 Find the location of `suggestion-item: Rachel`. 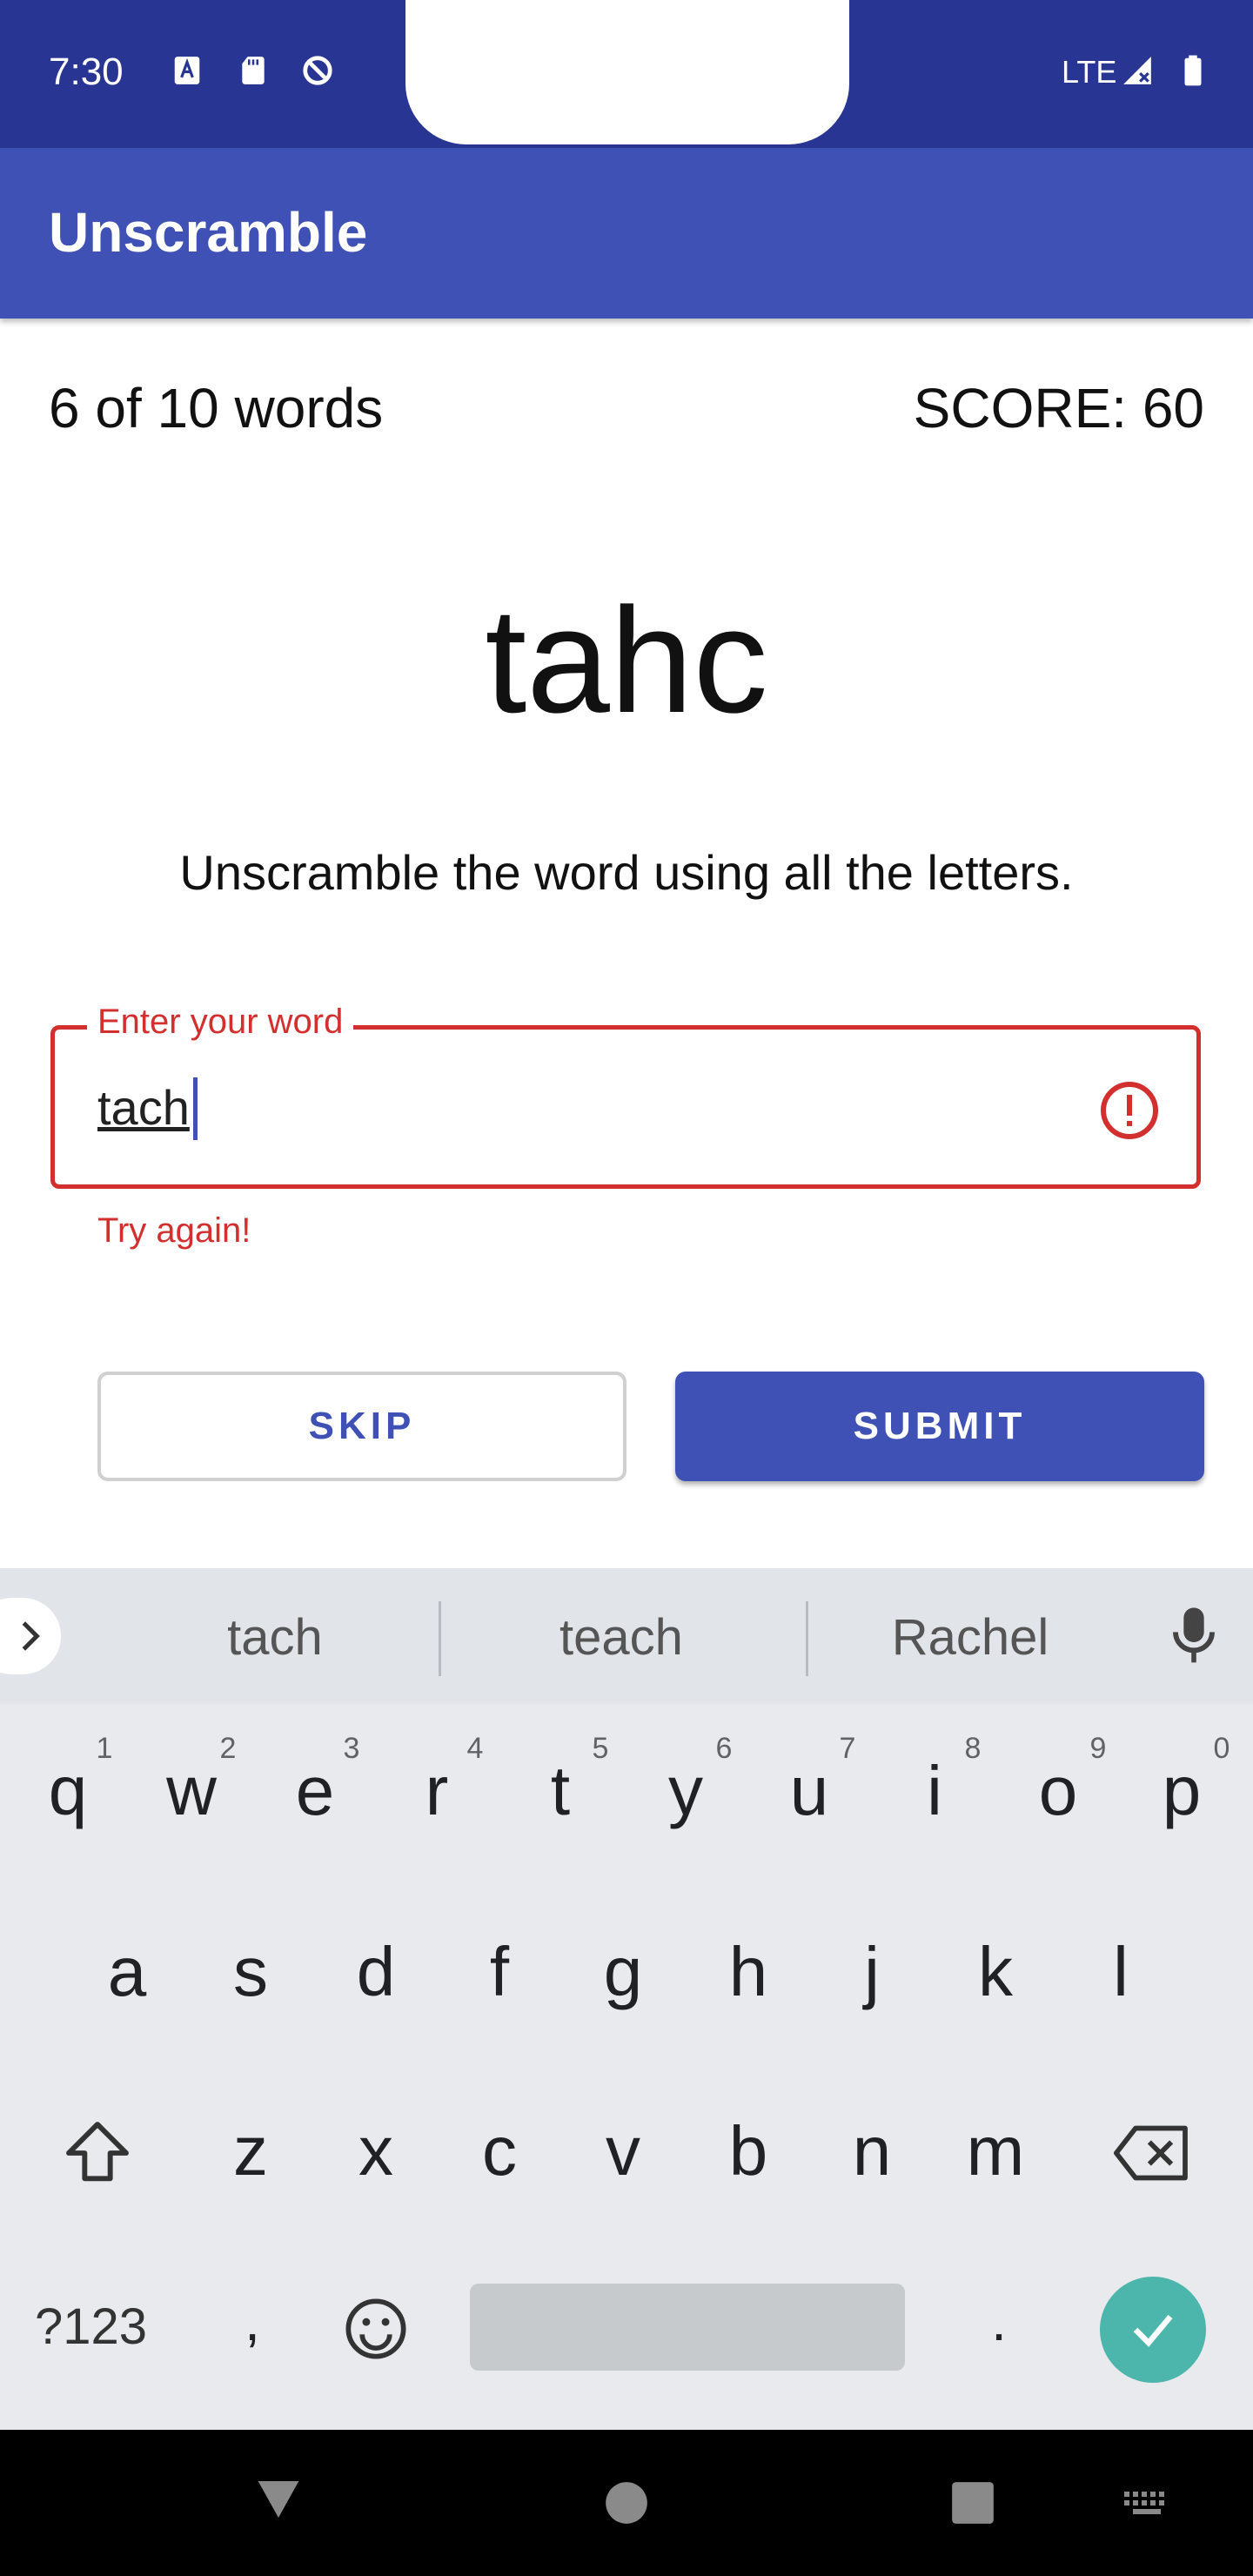

suggestion-item: Rachel is located at coordinates (970, 1637).